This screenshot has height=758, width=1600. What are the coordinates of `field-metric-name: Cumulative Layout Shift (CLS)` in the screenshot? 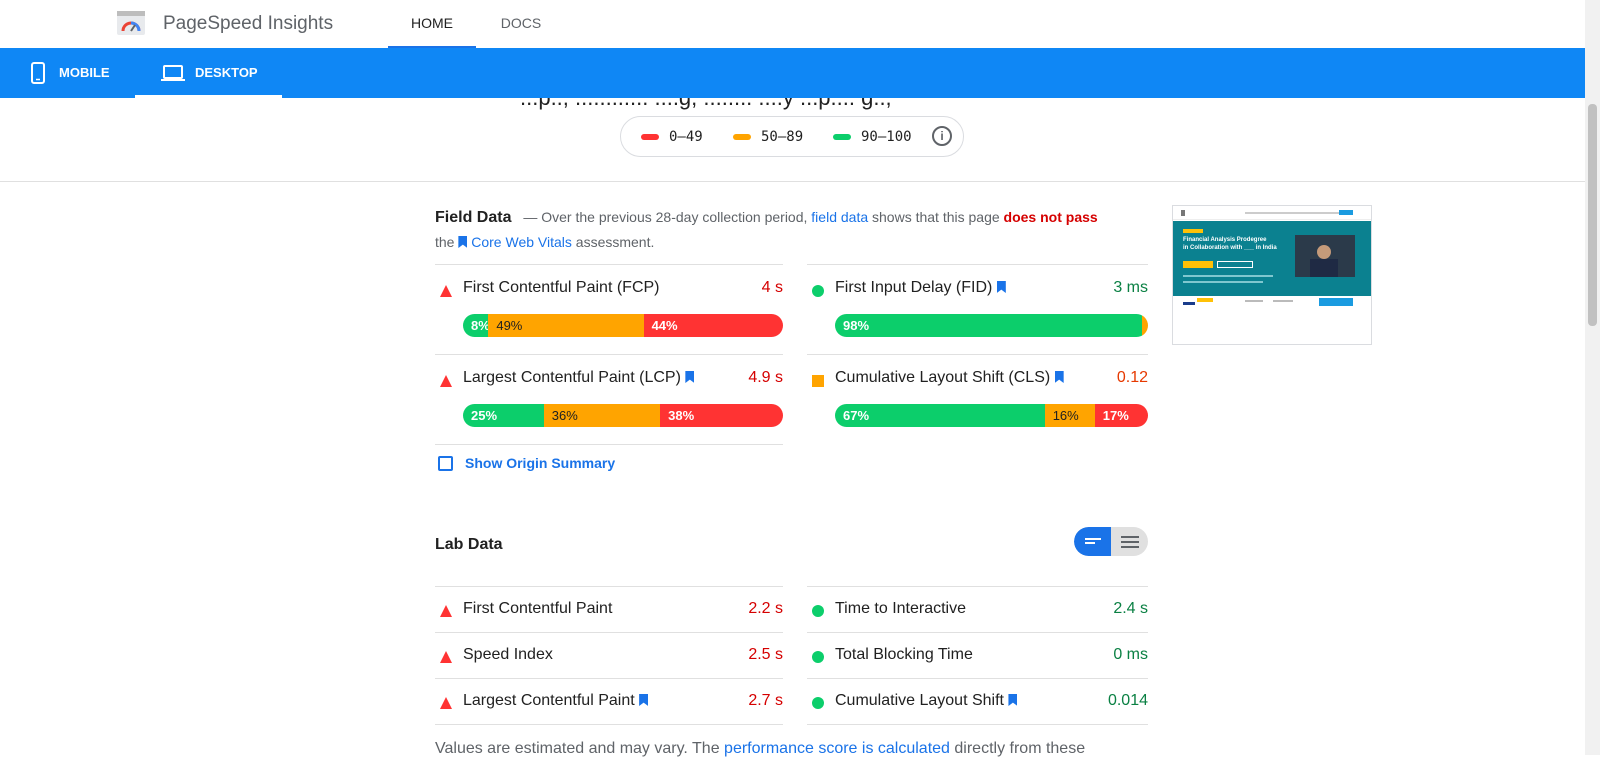 It's located at (949, 378).